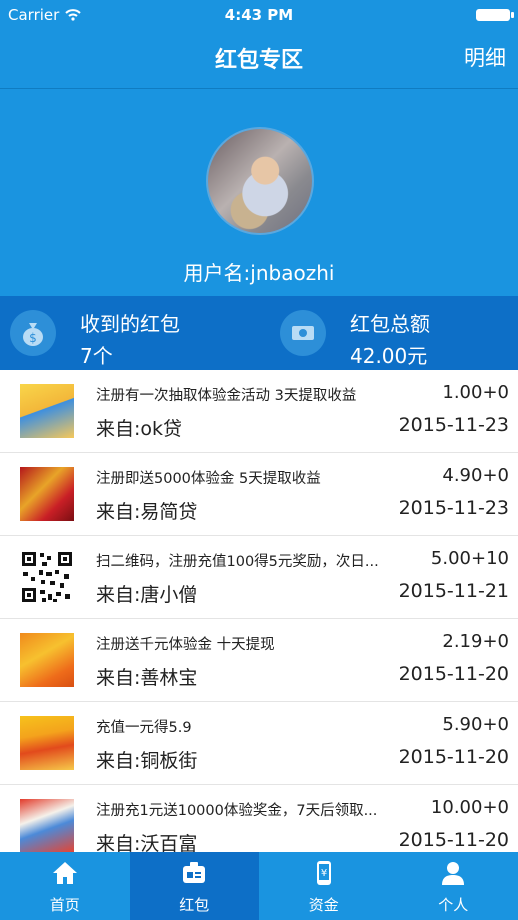 The image size is (518, 920). I want to click on tab-personal: 个人, so click(453, 886).